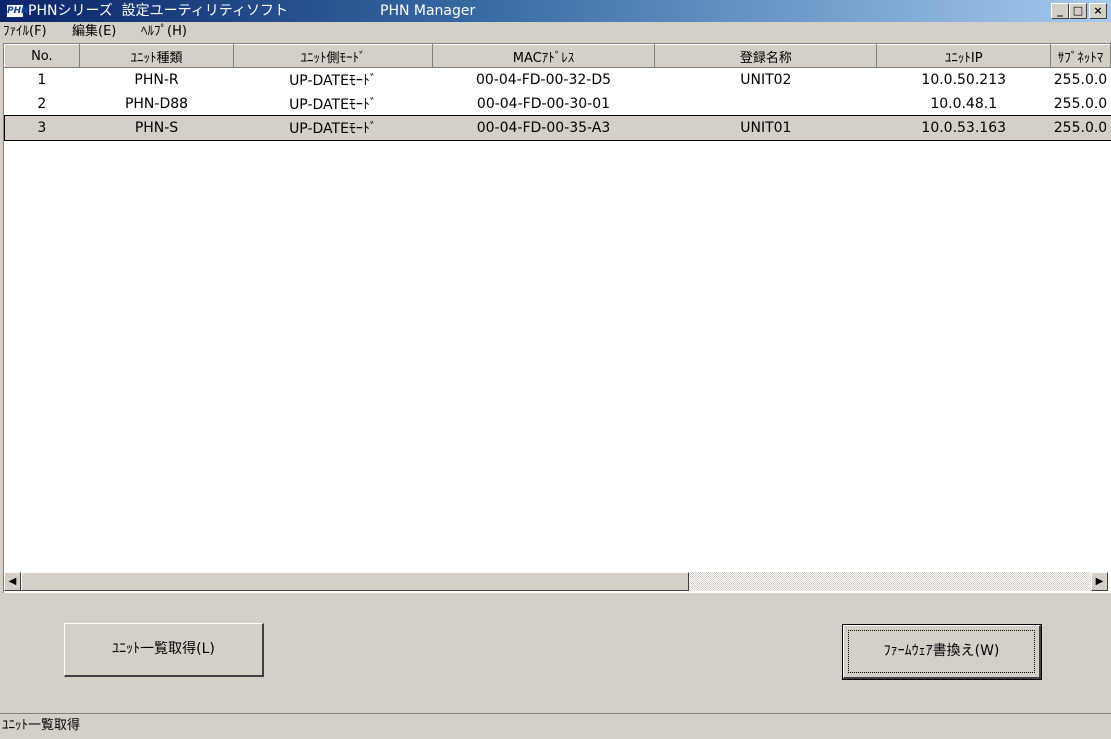 The height and width of the screenshot is (739, 1111). What do you see at coordinates (766, 104) in the screenshot?
I see `cell-registered-name` at bounding box center [766, 104].